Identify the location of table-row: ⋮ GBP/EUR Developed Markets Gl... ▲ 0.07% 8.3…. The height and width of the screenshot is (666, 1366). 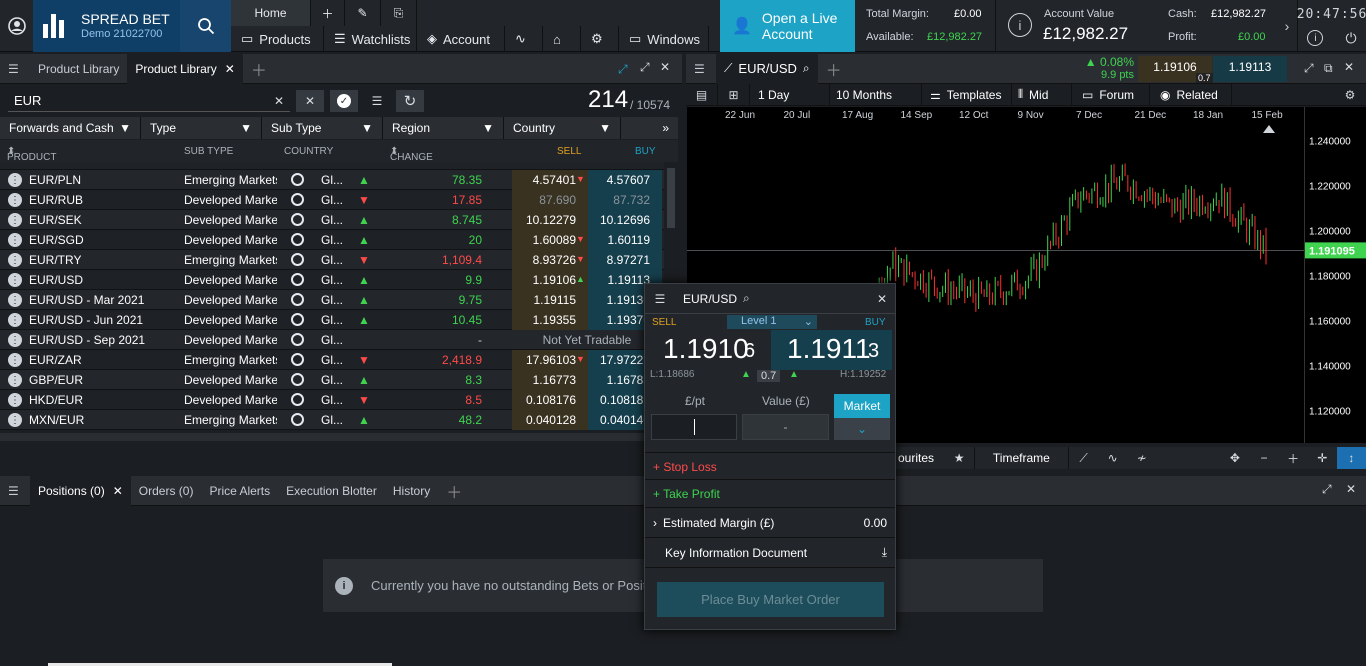
(339, 380).